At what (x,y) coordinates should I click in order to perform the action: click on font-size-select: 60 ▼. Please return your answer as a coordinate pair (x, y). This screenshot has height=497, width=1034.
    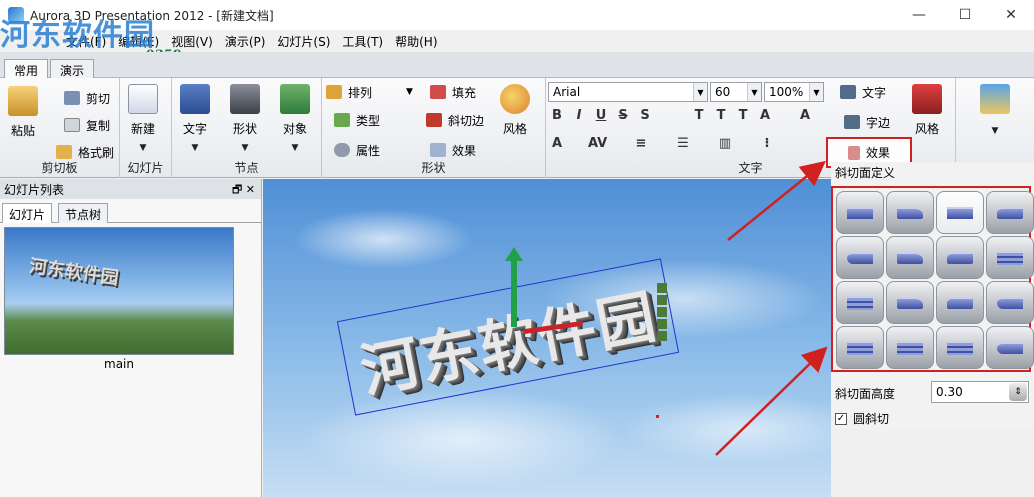
    Looking at the image, I should click on (736, 92).